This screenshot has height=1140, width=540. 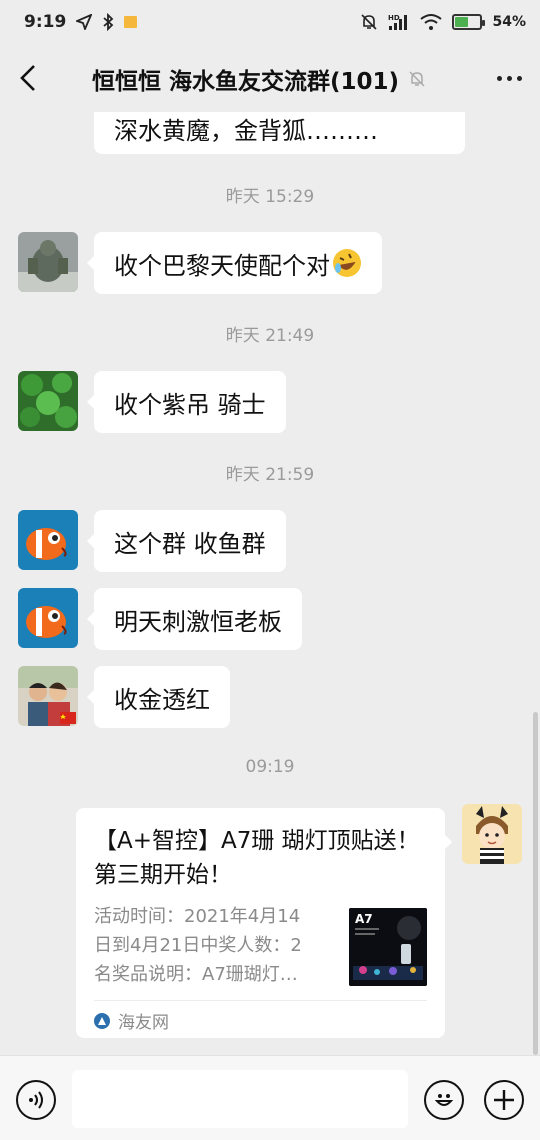 I want to click on message-row: 收金透红, so click(x=124, y=697).